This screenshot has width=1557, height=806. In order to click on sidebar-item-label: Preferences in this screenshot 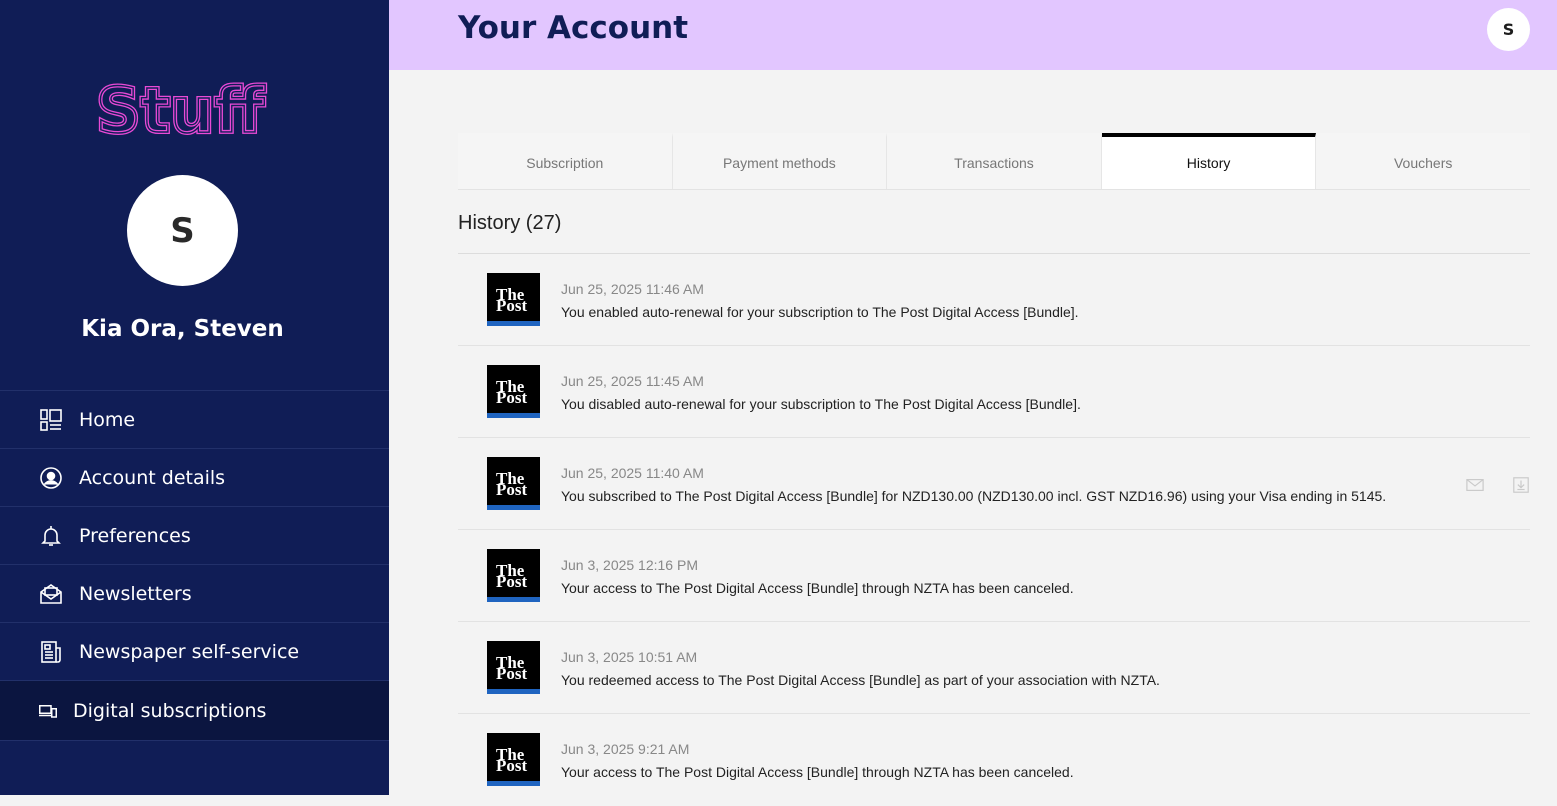, I will do `click(135, 535)`.